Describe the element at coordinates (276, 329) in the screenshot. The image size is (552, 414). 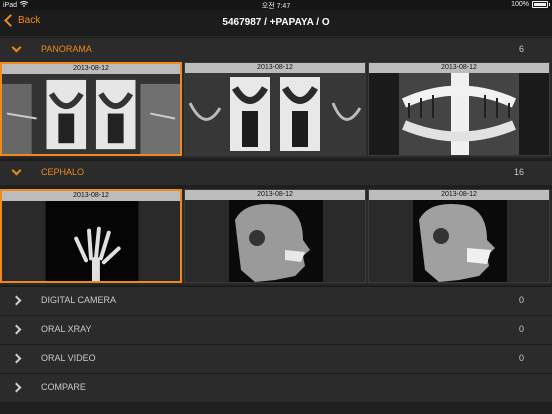
I see `section-header-oral-xray: ORAL XRAY 0` at that location.